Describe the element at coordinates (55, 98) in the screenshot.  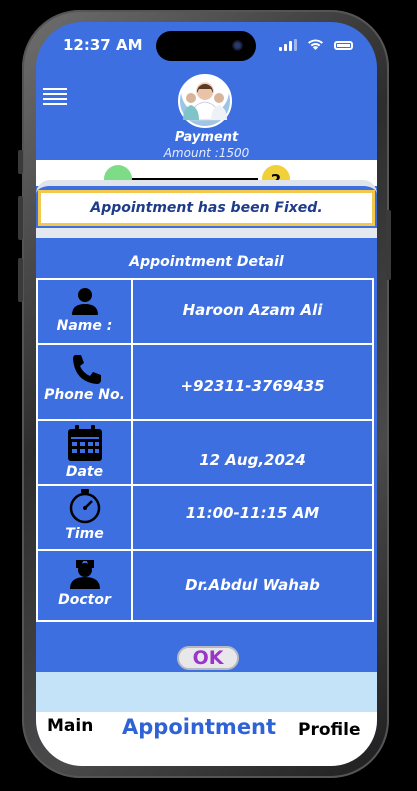
I see `menu-icon` at that location.